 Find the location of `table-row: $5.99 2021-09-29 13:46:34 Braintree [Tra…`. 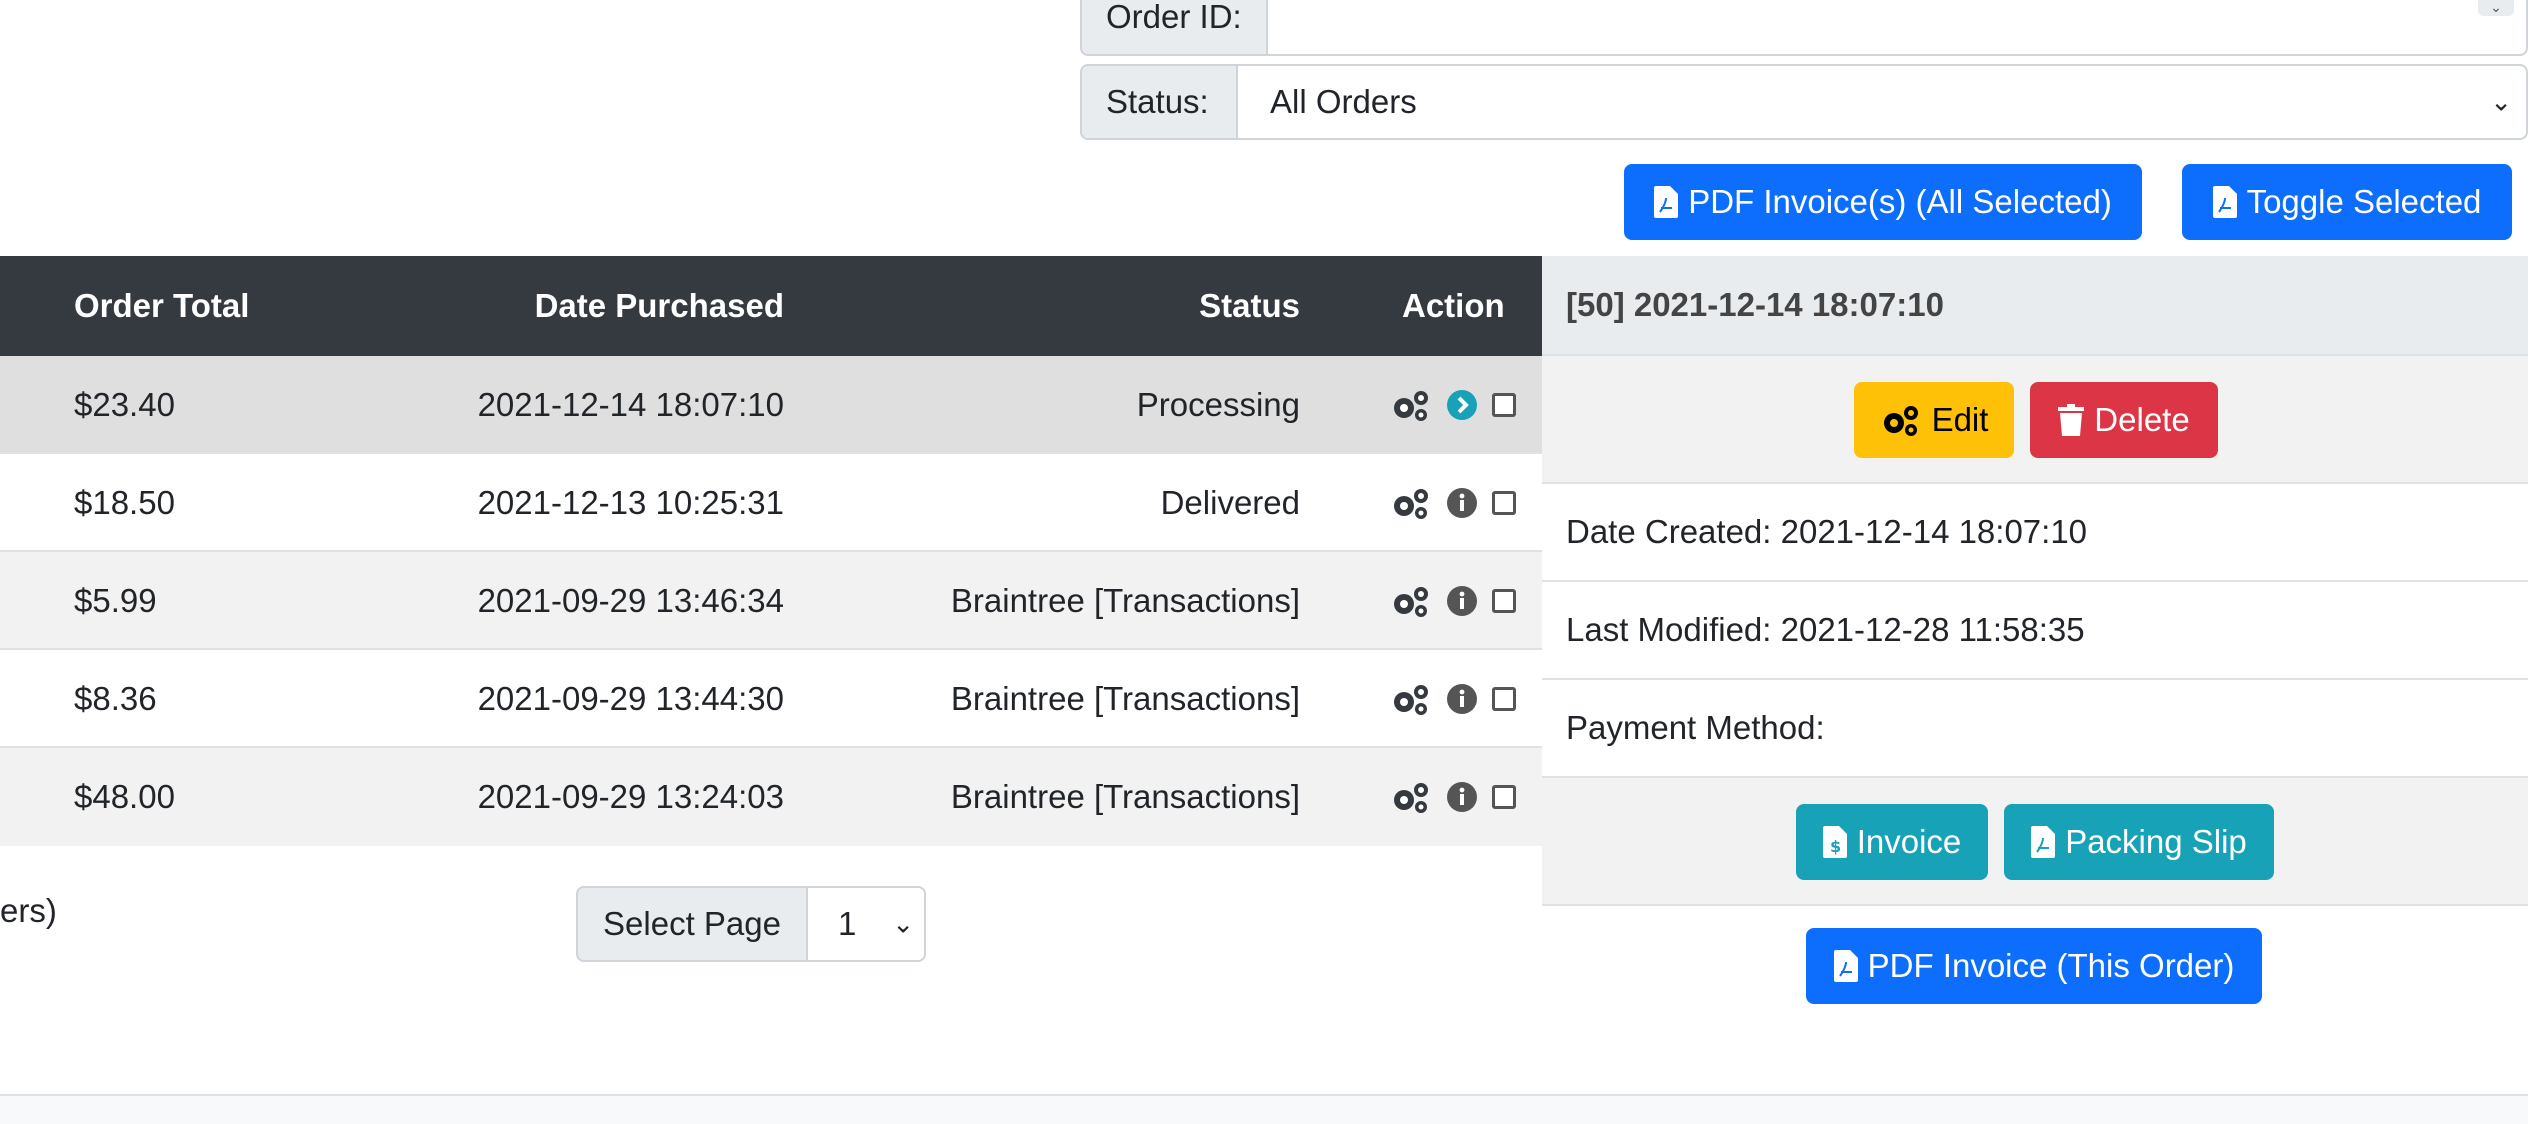

table-row: $5.99 2021-09-29 13:46:34 Braintree [Tra… is located at coordinates (771, 601).